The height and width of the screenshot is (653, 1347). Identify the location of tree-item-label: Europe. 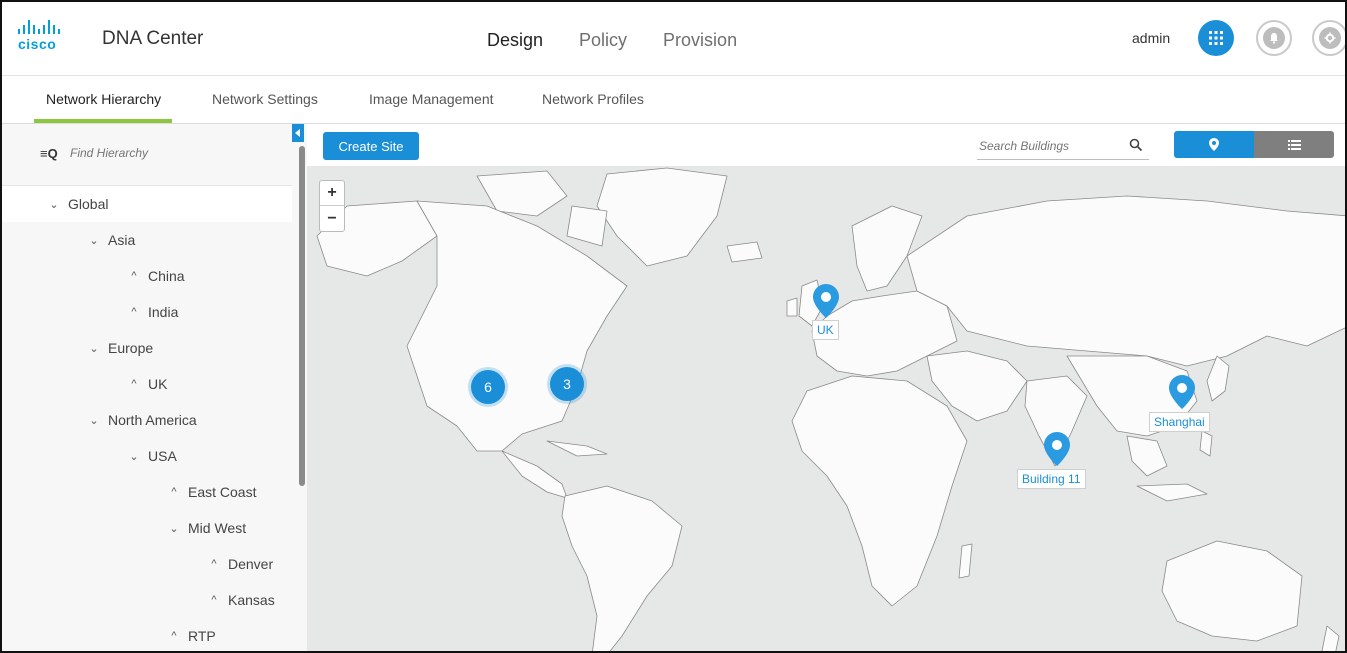
(131, 348).